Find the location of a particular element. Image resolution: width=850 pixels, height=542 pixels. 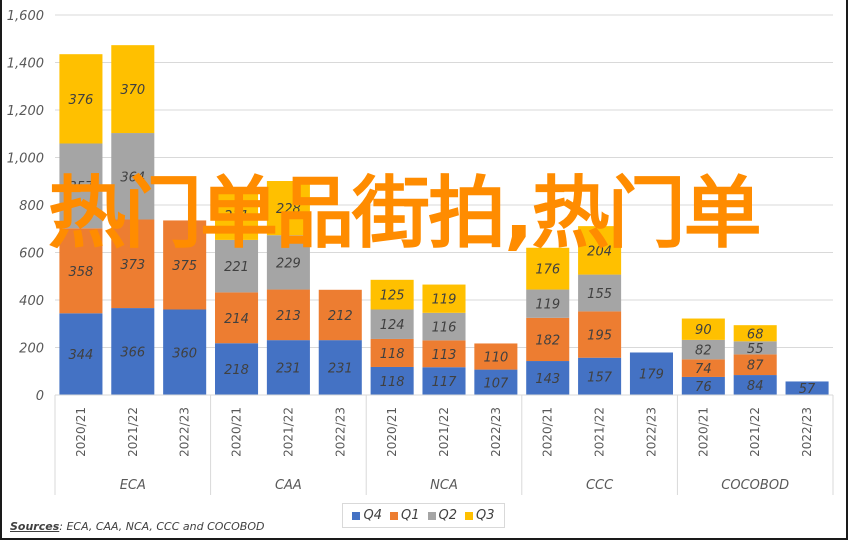

data-label: 221 is located at coordinates (236, 267).